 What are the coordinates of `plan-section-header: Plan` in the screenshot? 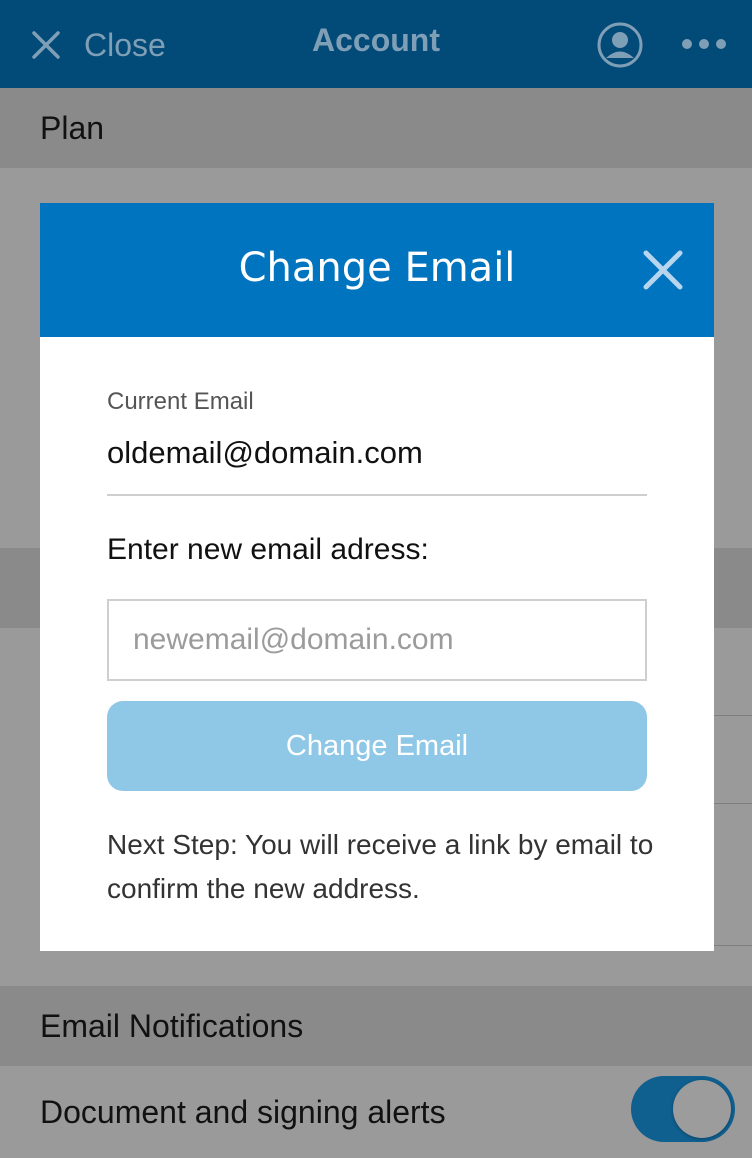 It's located at (376, 128).